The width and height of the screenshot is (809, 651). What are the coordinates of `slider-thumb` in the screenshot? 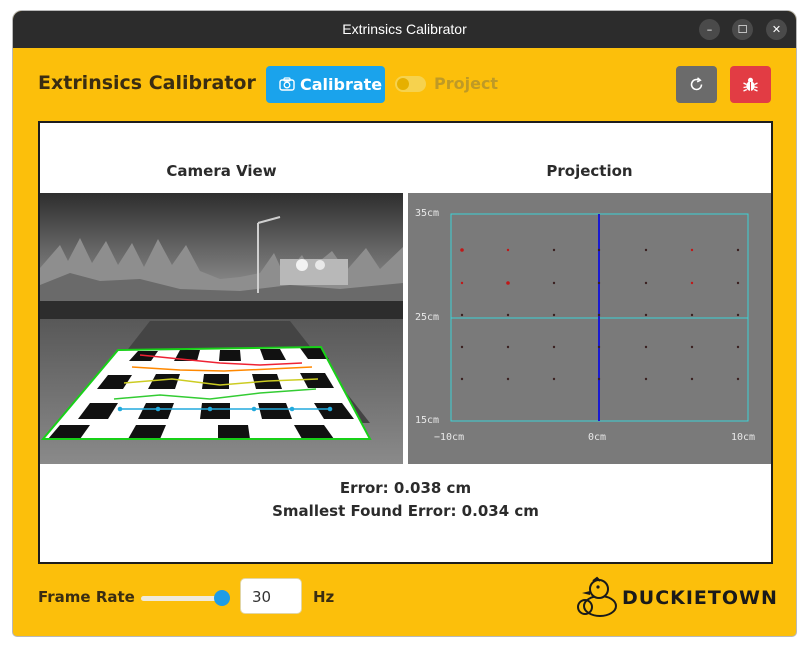 It's located at (222, 598).